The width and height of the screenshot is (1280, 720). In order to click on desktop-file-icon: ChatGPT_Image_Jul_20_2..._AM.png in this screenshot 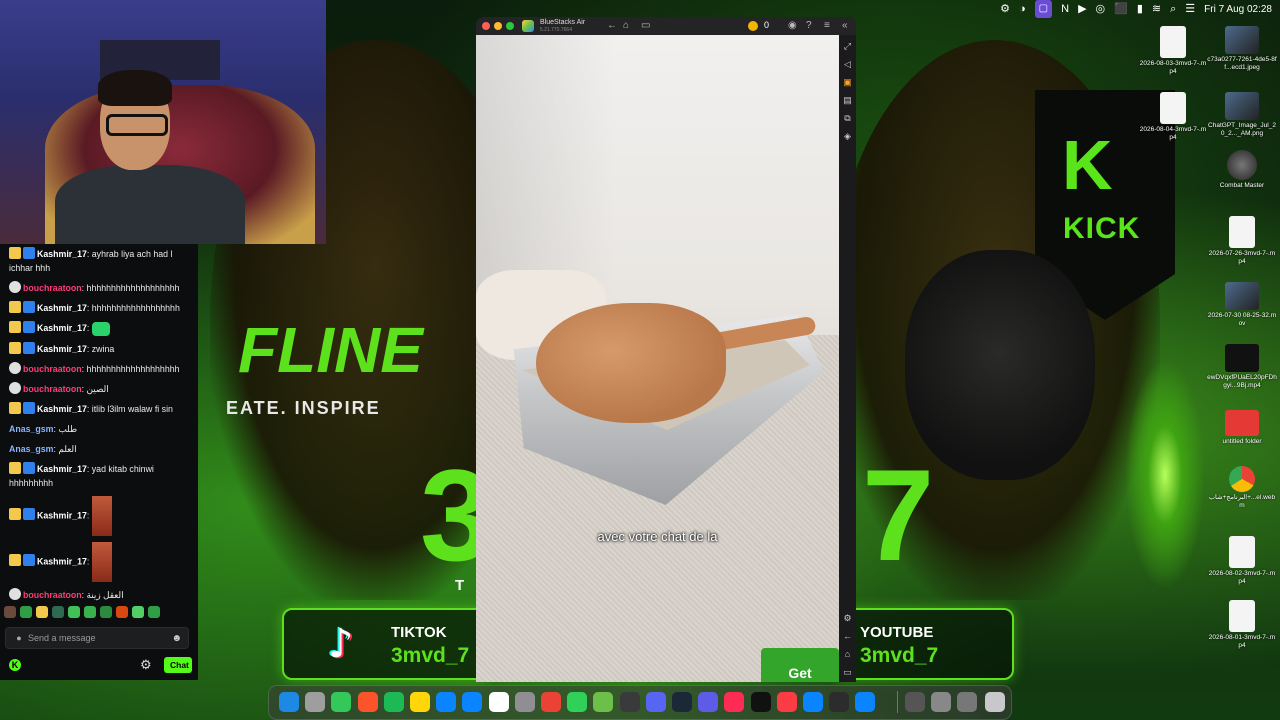, I will do `click(1242, 115)`.